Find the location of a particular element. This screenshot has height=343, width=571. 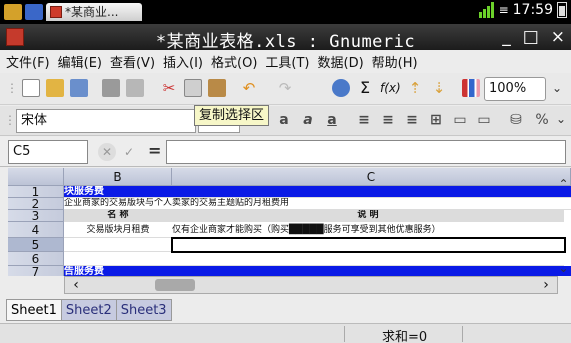

cell-c4: 仅有企业商家才能购买（购买█████服务可享受到其他优惠服务） is located at coordinates (368, 230).